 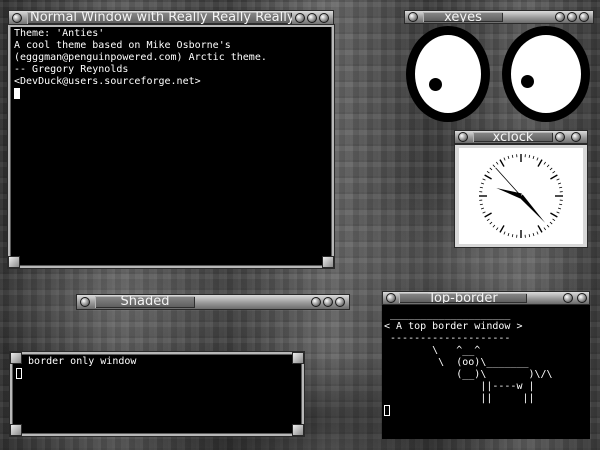 I want to click on xclock-window: xclock, so click(x=521, y=189).